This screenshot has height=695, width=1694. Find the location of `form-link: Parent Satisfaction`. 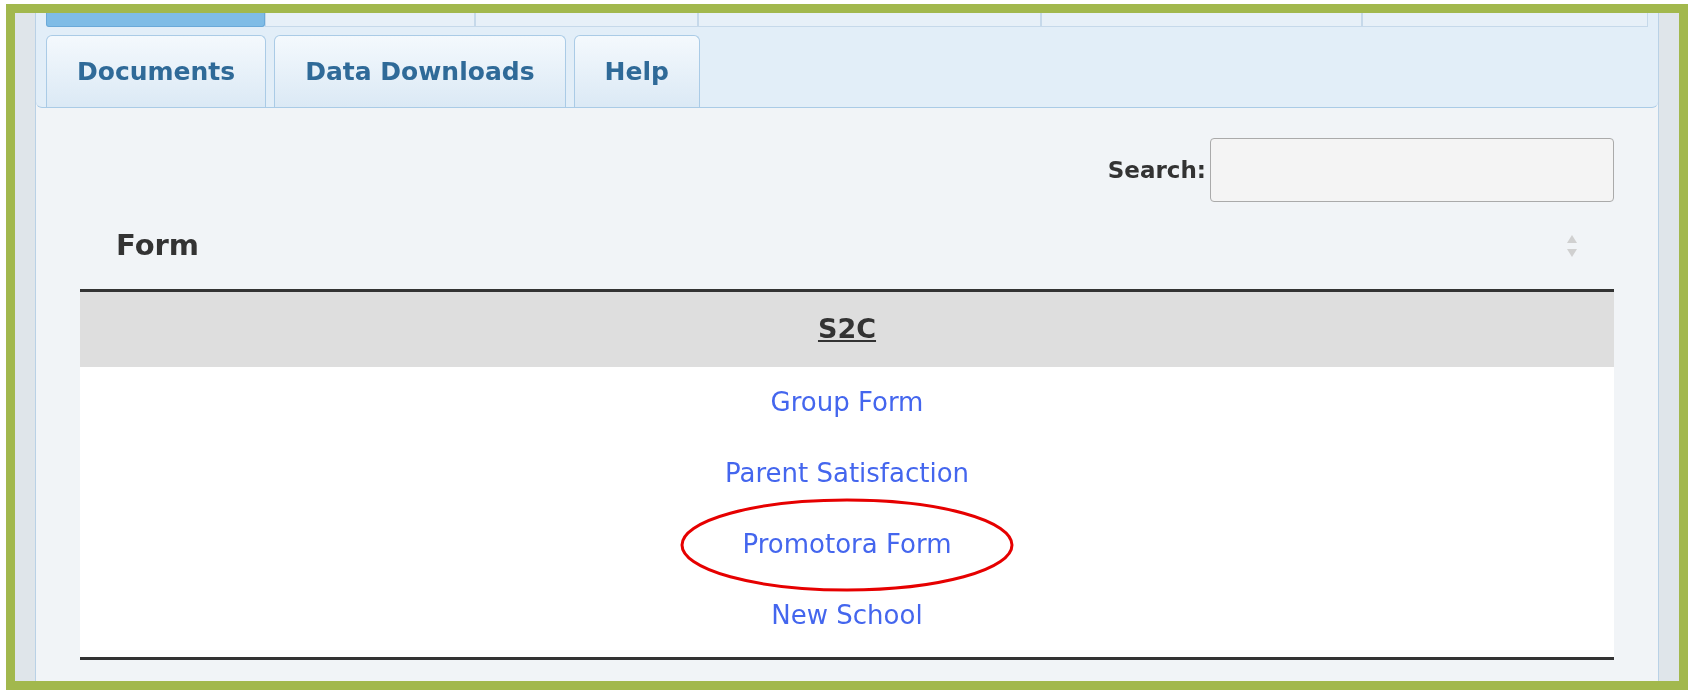

form-link: Parent Satisfaction is located at coordinates (847, 473).